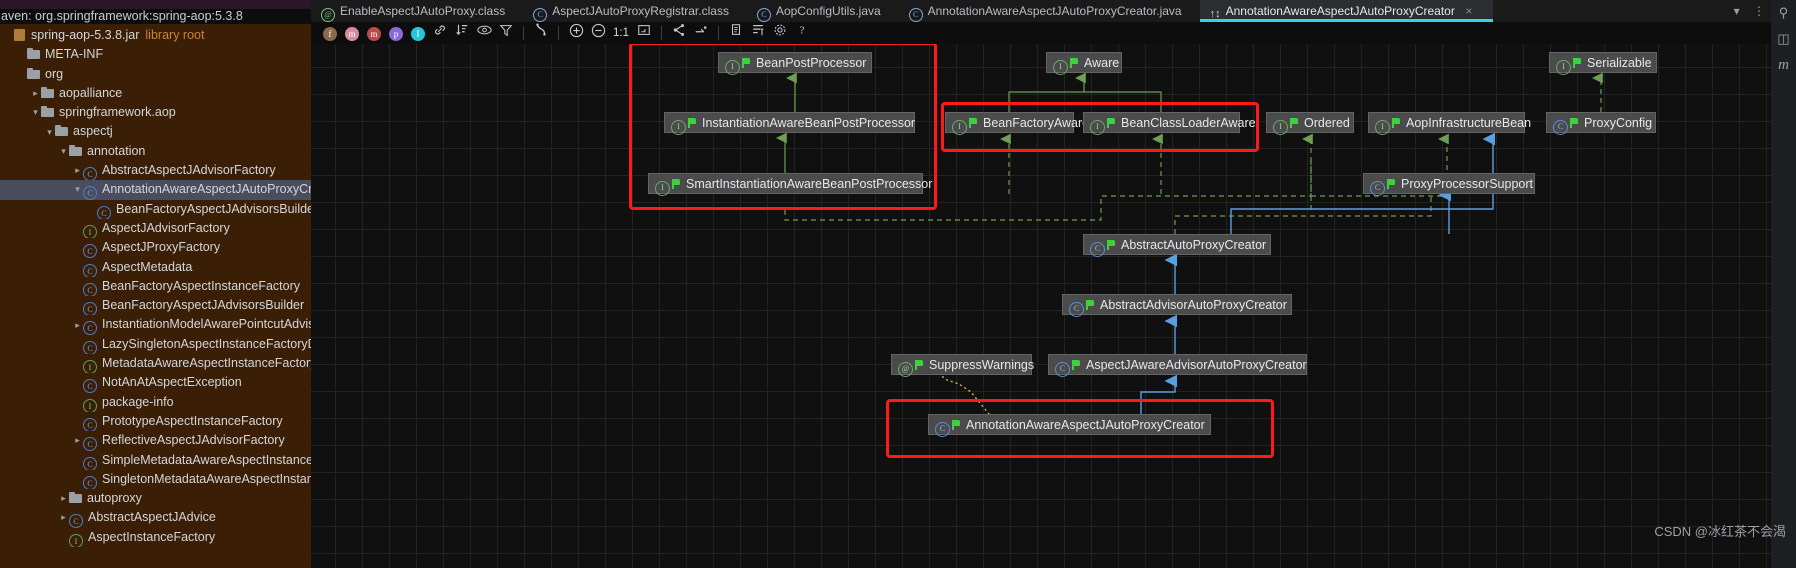 This screenshot has width=1796, height=568. I want to click on expand-node-icon, so click(701, 33).